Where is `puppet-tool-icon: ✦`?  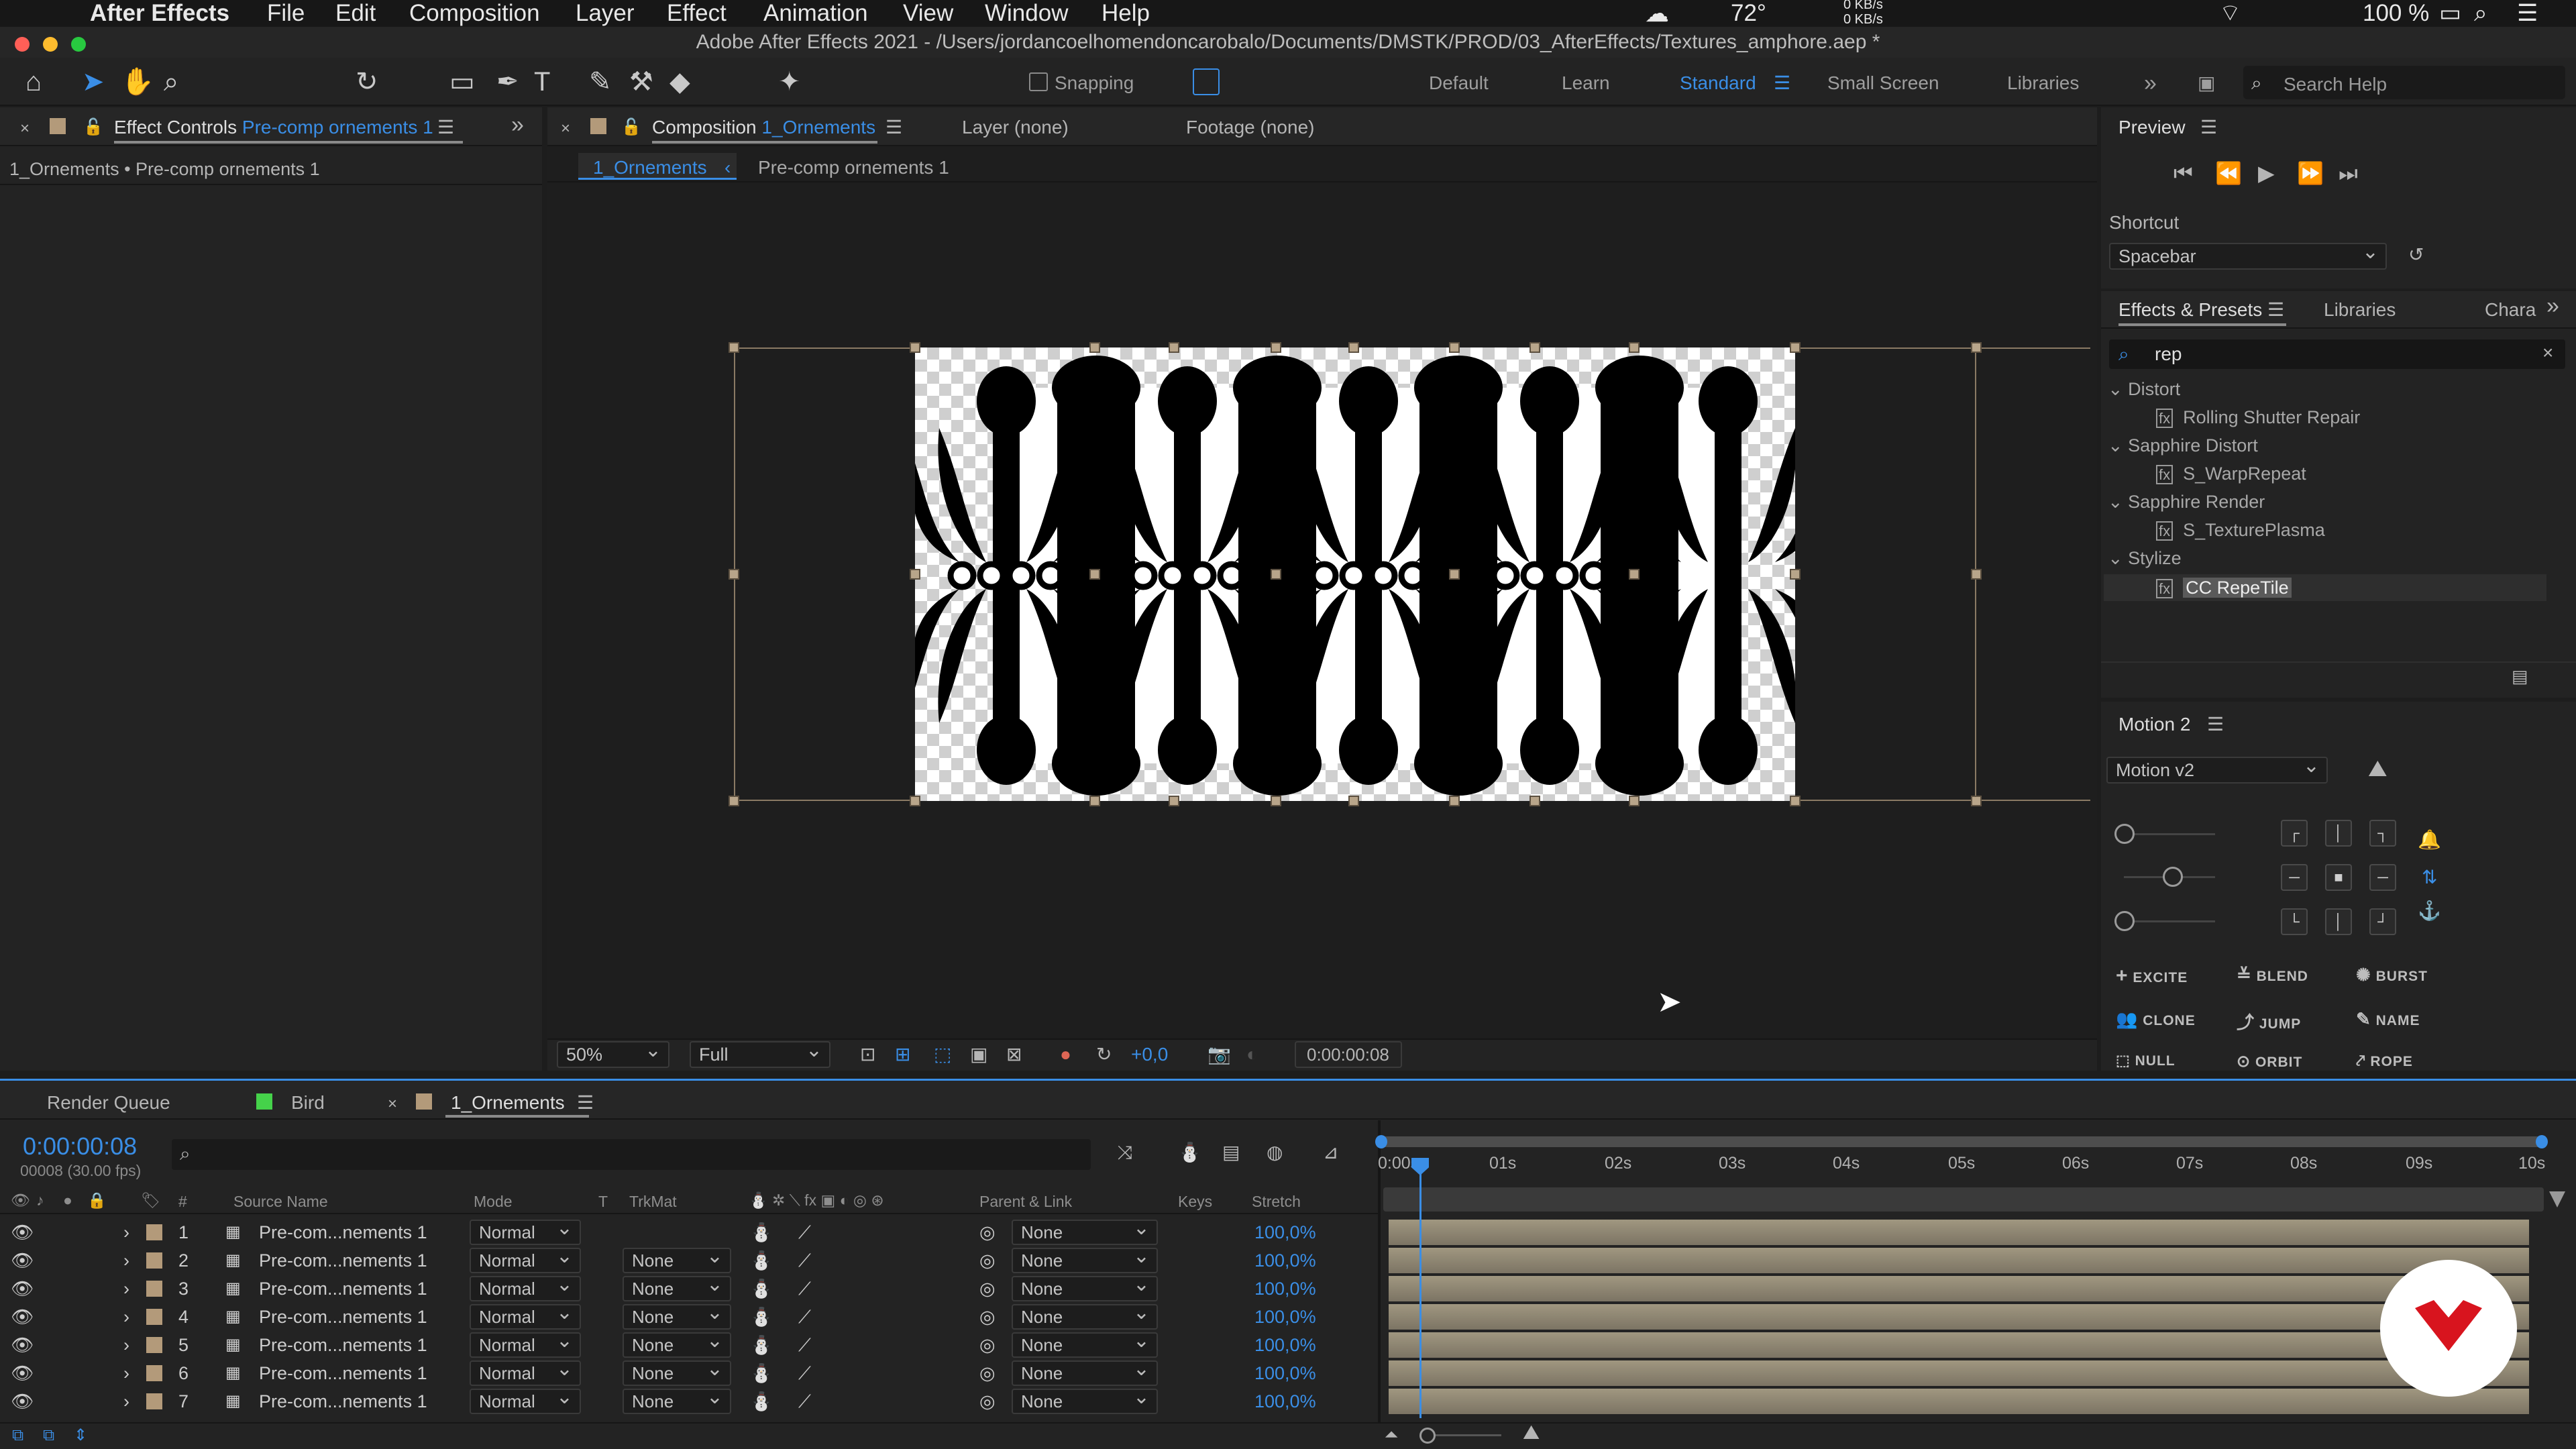
puppet-tool-icon: ✦ is located at coordinates (789, 82).